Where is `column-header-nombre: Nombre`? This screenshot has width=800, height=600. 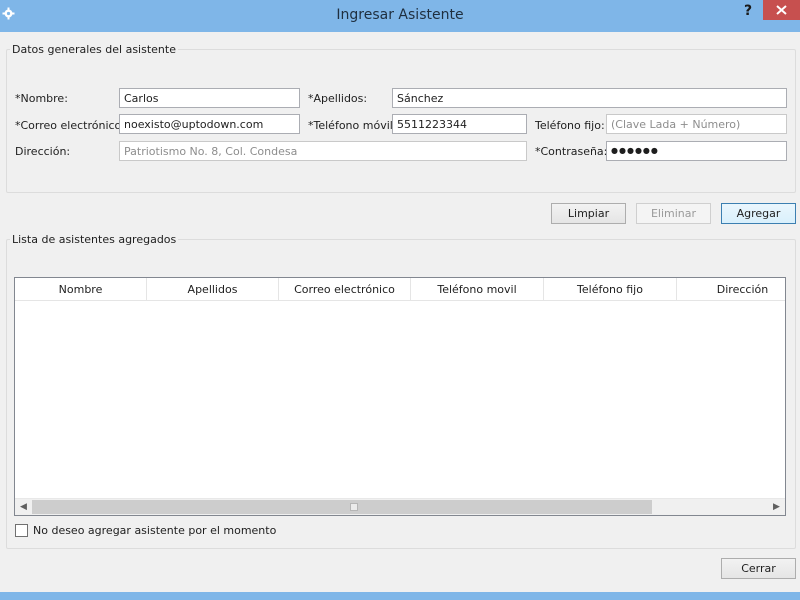
column-header-nombre: Nombre is located at coordinates (81, 289).